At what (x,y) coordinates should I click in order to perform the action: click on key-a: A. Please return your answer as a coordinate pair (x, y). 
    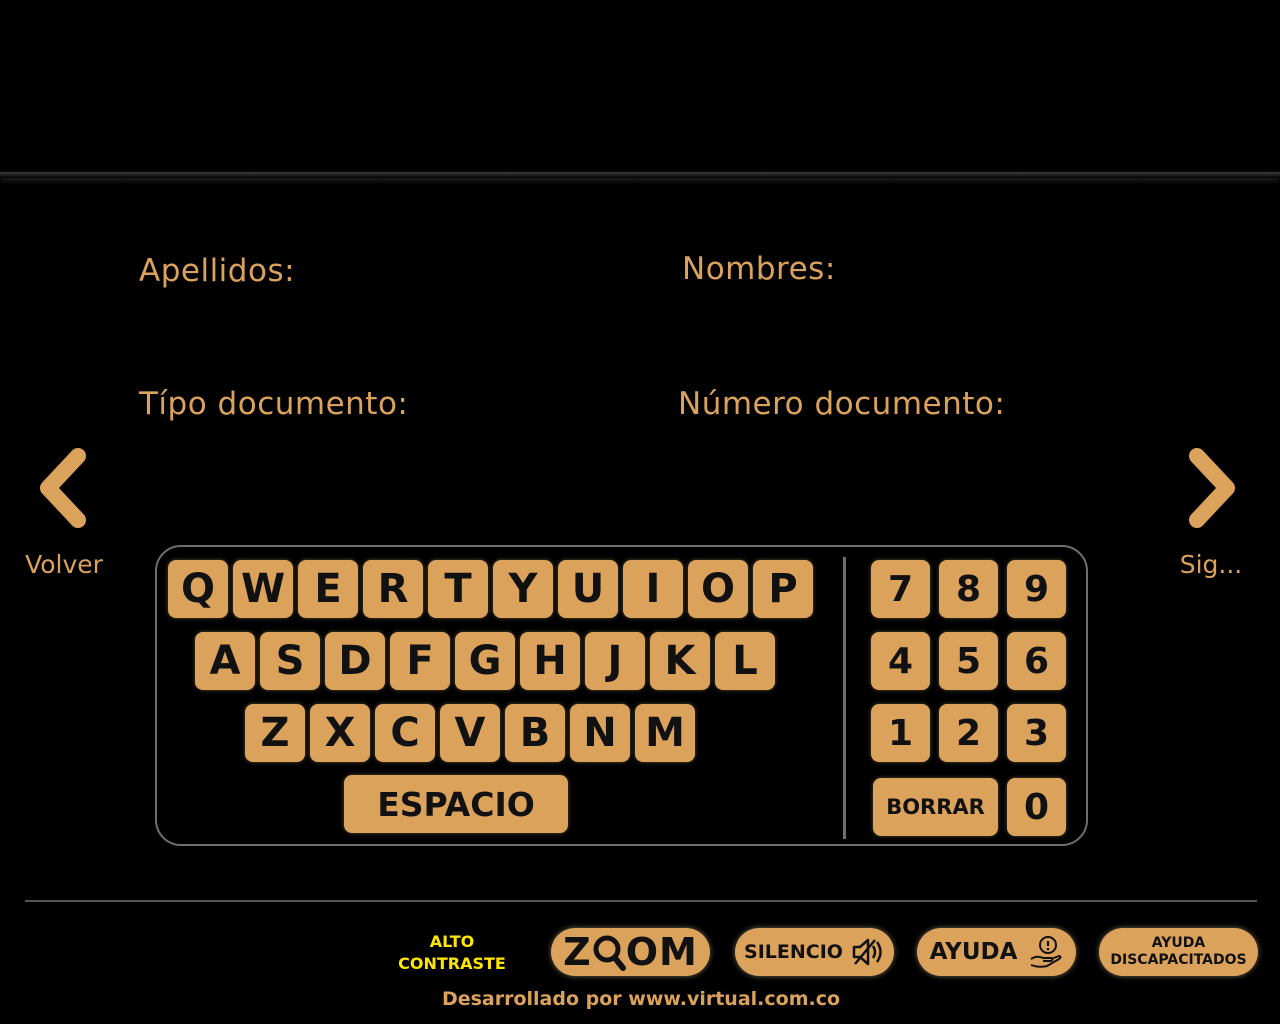
    Looking at the image, I should click on (225, 661).